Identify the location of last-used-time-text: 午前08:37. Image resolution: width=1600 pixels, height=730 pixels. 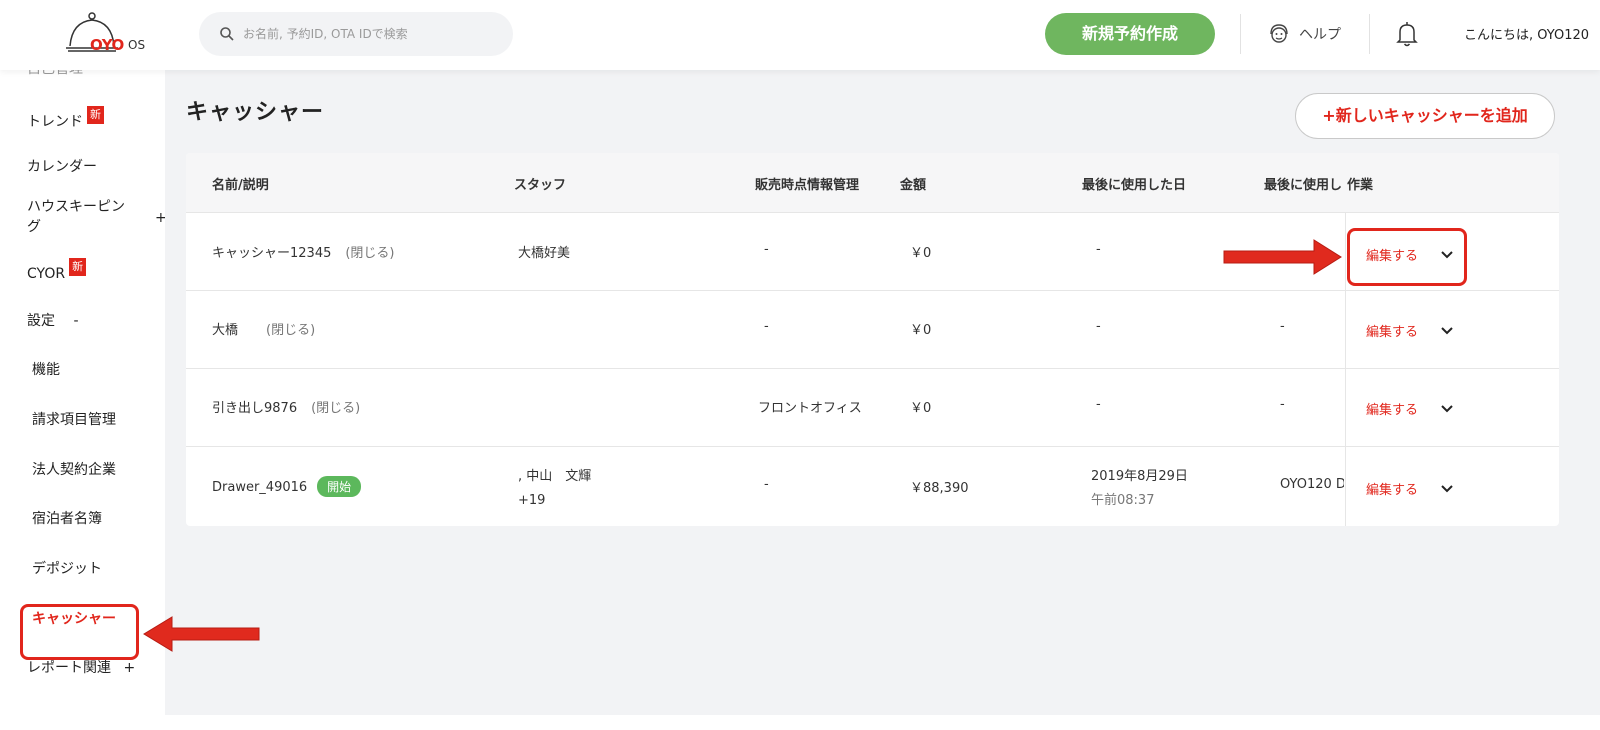
(1123, 500).